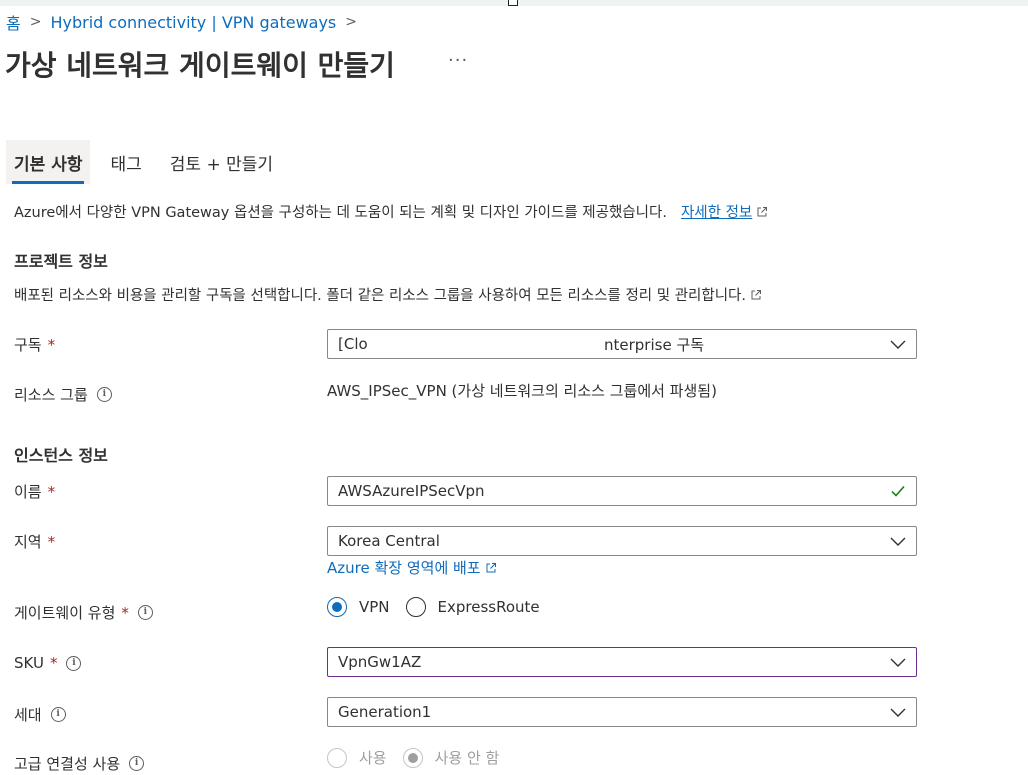 Image resolution: width=1028 pixels, height=775 pixels. Describe the element at coordinates (337, 607) in the screenshot. I see `radio-vpn` at that location.